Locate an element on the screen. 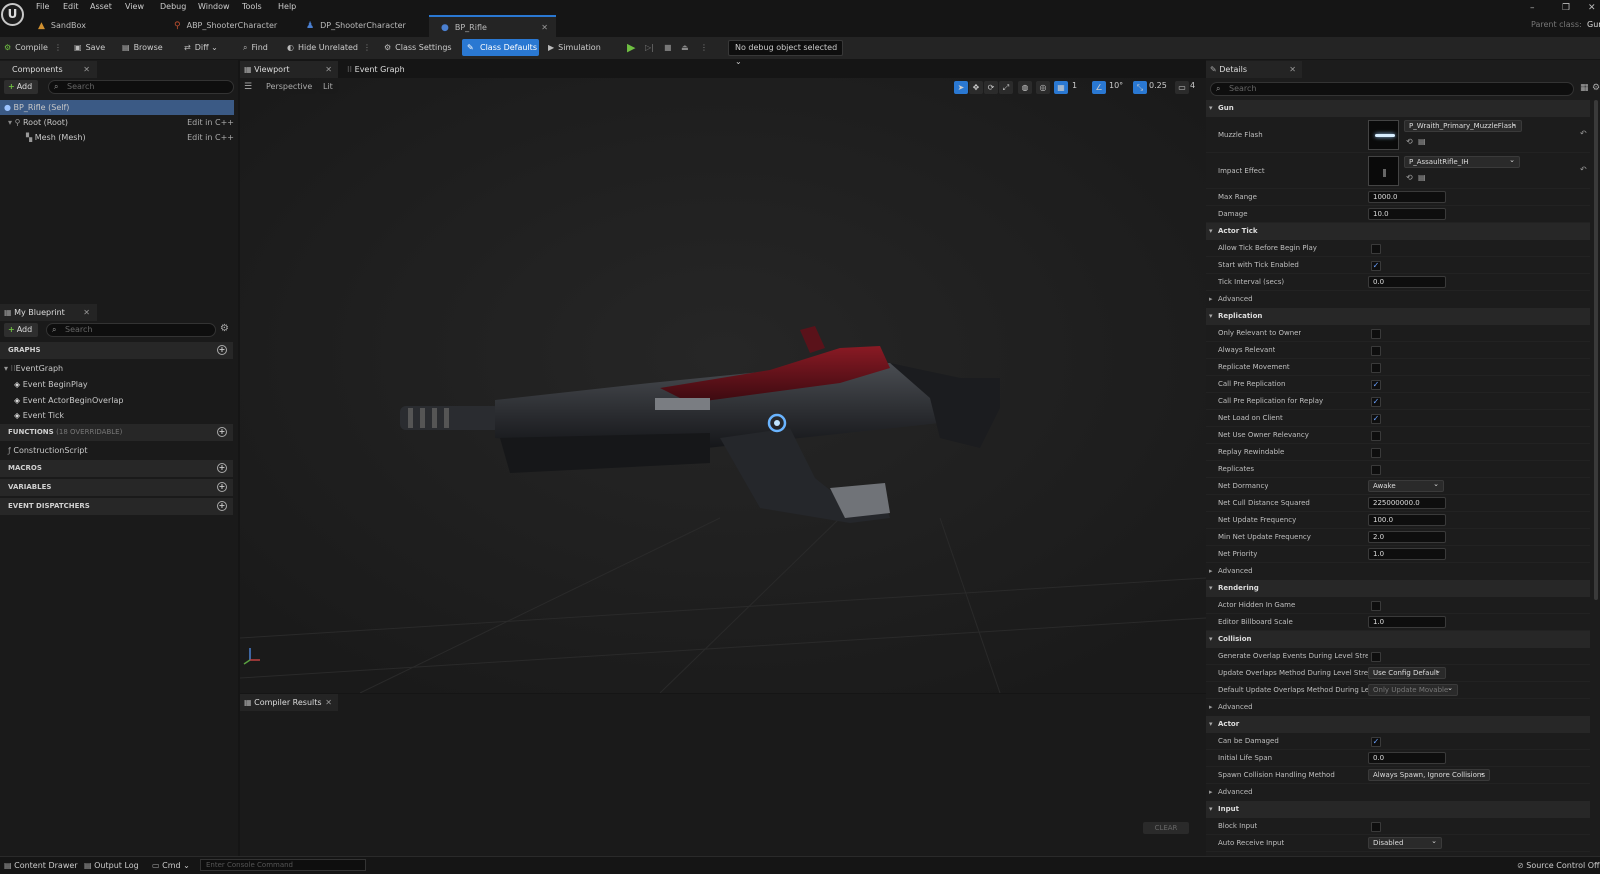 The height and width of the screenshot is (874, 1600). close-tab-icon: ✕ is located at coordinates (544, 28).